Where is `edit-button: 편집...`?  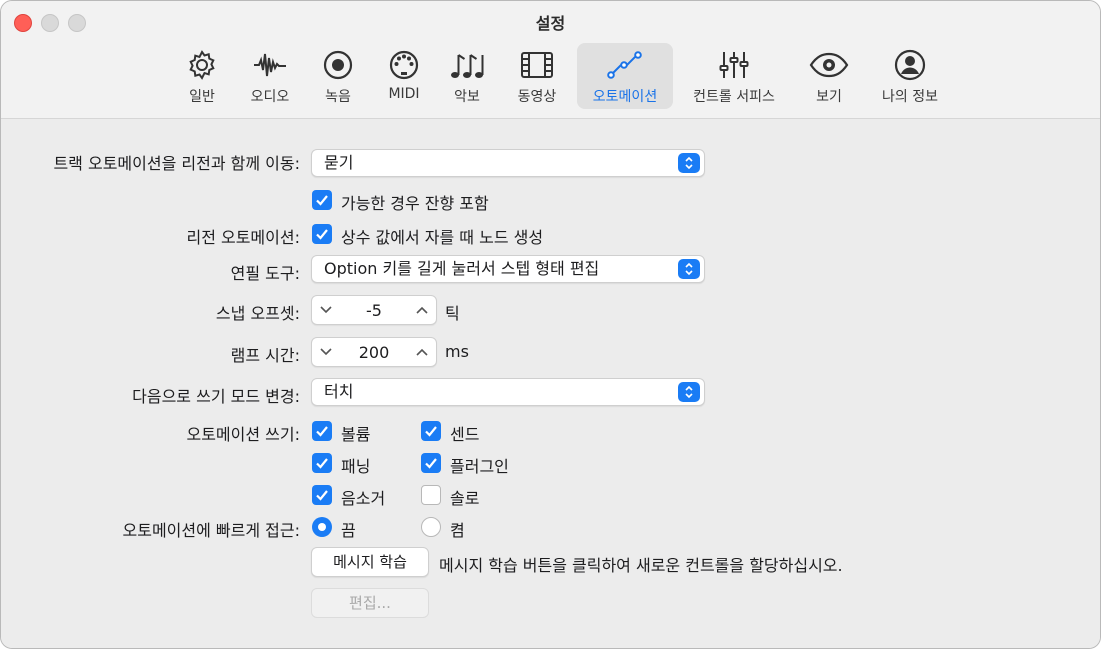
edit-button: 편집... is located at coordinates (370, 603).